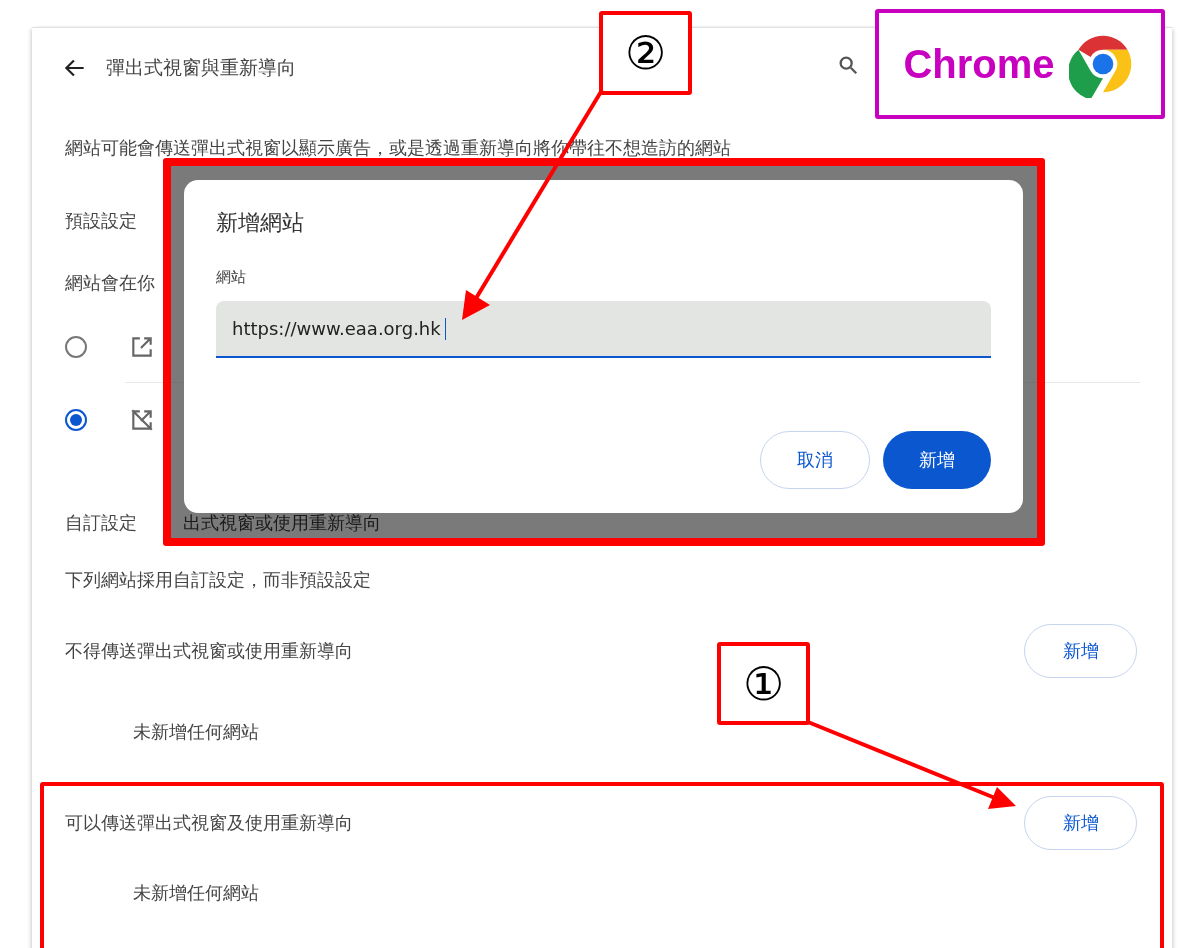 The width and height of the screenshot is (1189, 948). I want to click on cancel-button: 取消, so click(815, 460).